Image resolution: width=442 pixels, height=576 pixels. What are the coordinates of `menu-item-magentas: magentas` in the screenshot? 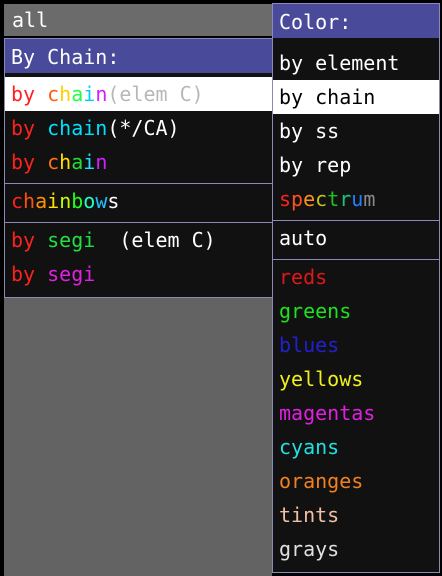 It's located at (356, 413).